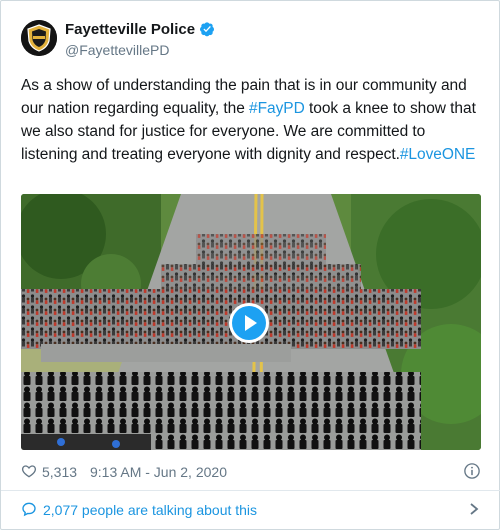 The height and width of the screenshot is (530, 500). I want to click on verified-badge-icon, so click(207, 29).